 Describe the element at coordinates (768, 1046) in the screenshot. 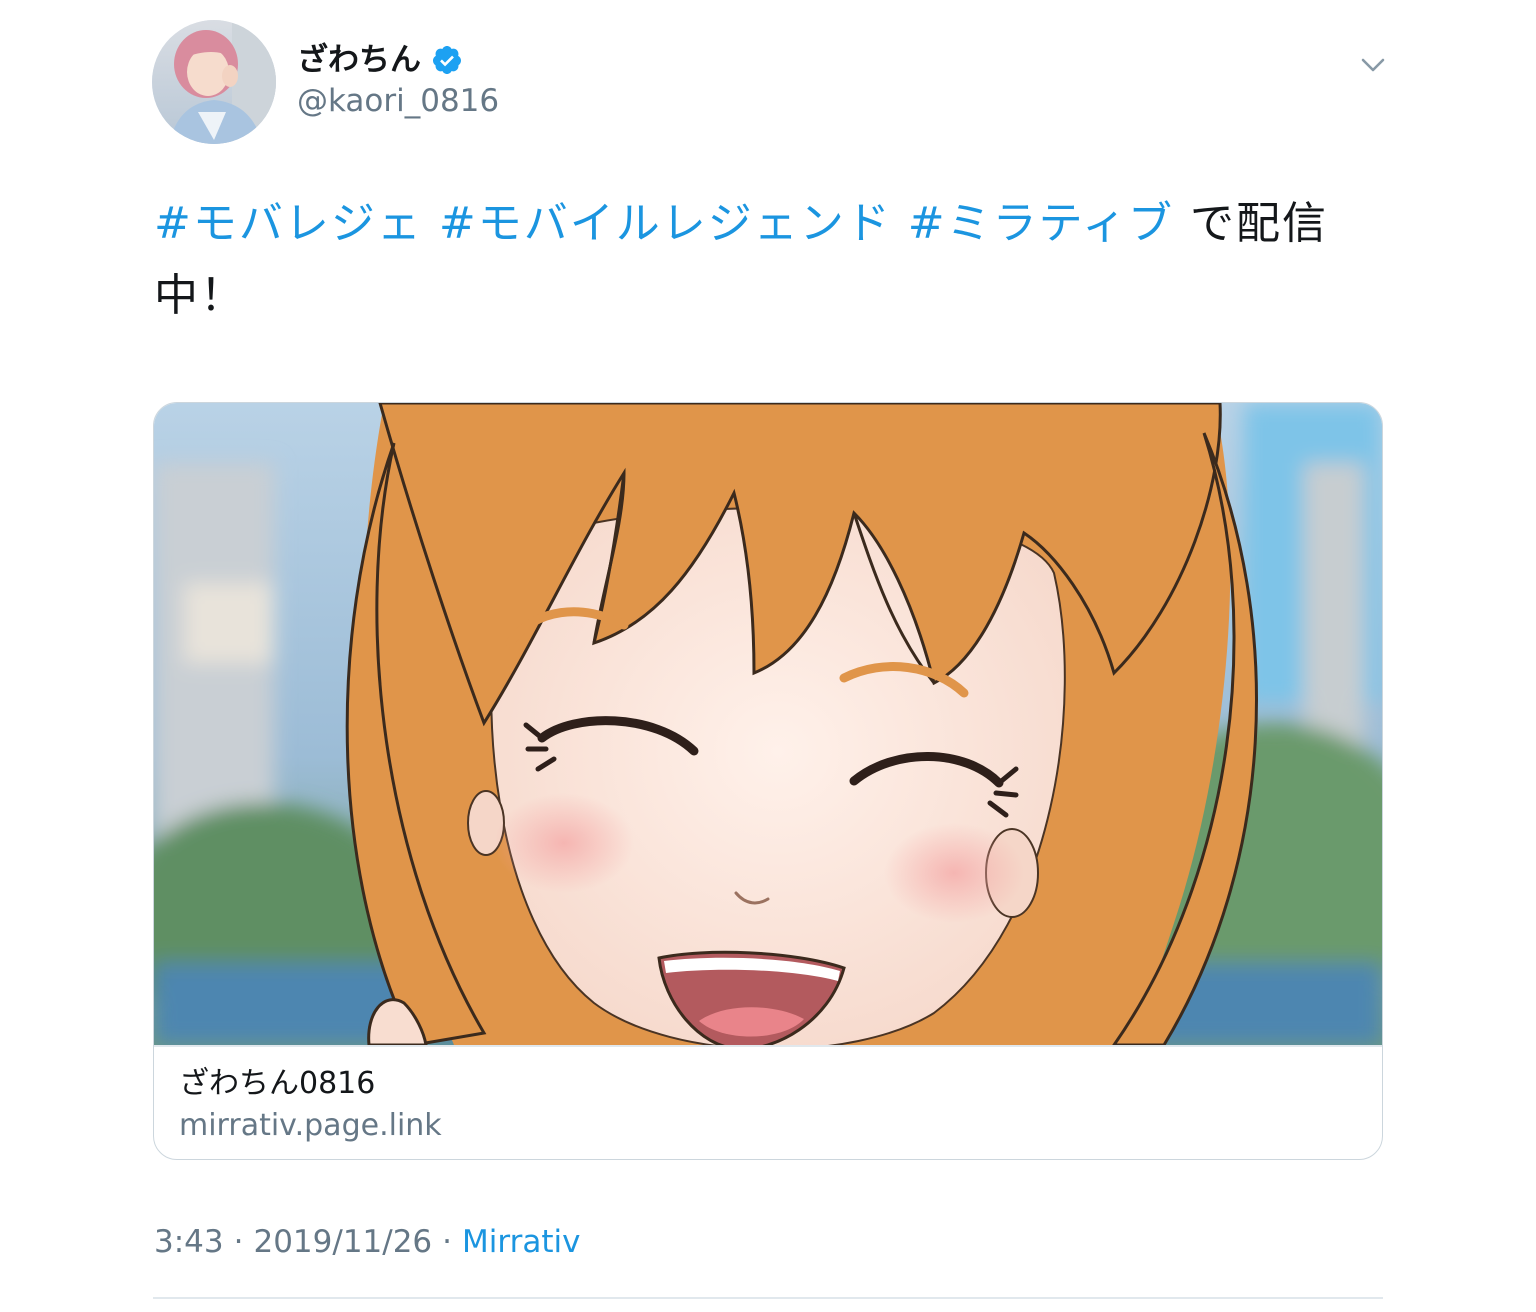

I see `card-divider` at that location.